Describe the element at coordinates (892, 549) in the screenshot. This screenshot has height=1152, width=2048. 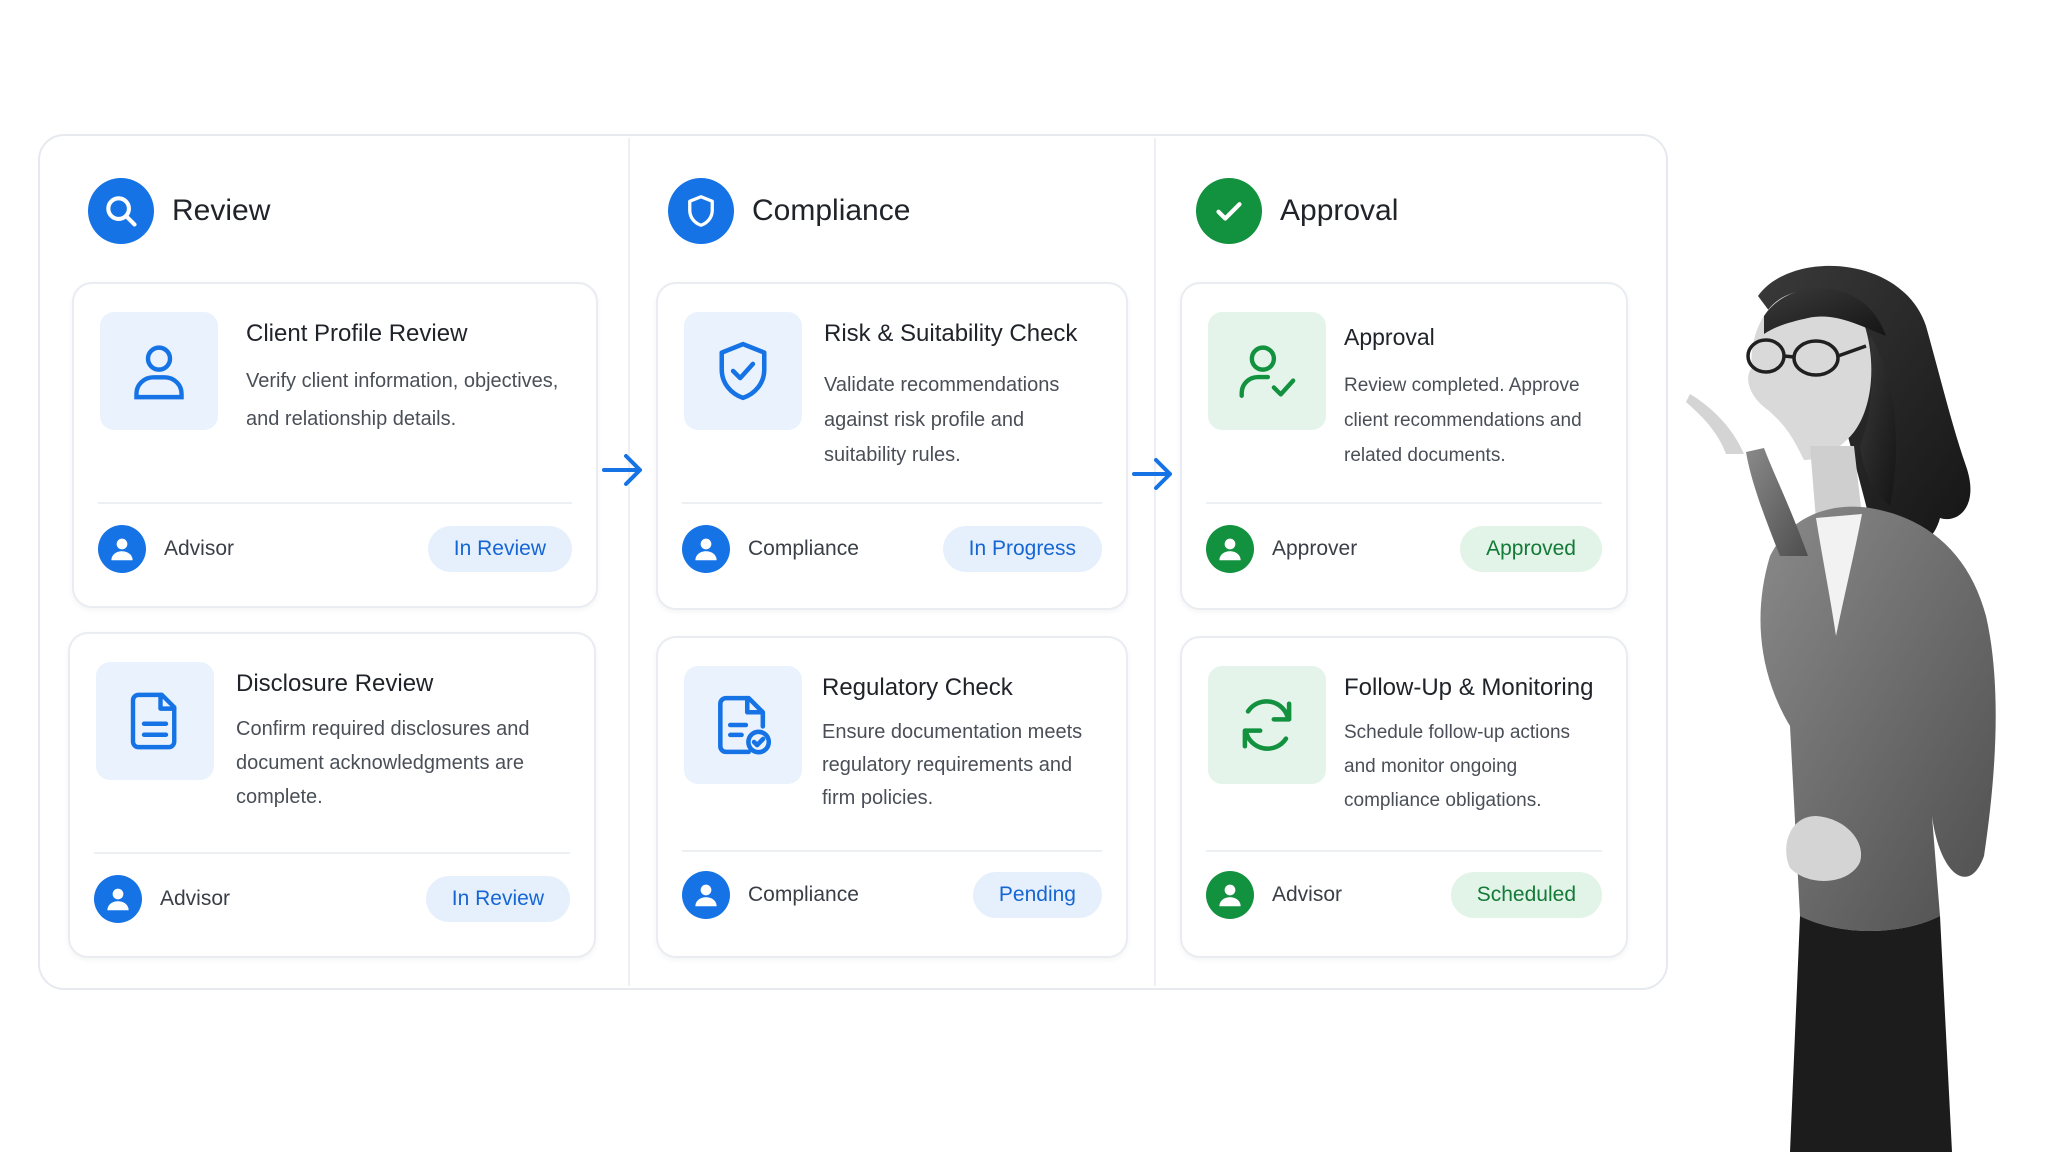
I see `card-footer: Compliance In Progress` at that location.